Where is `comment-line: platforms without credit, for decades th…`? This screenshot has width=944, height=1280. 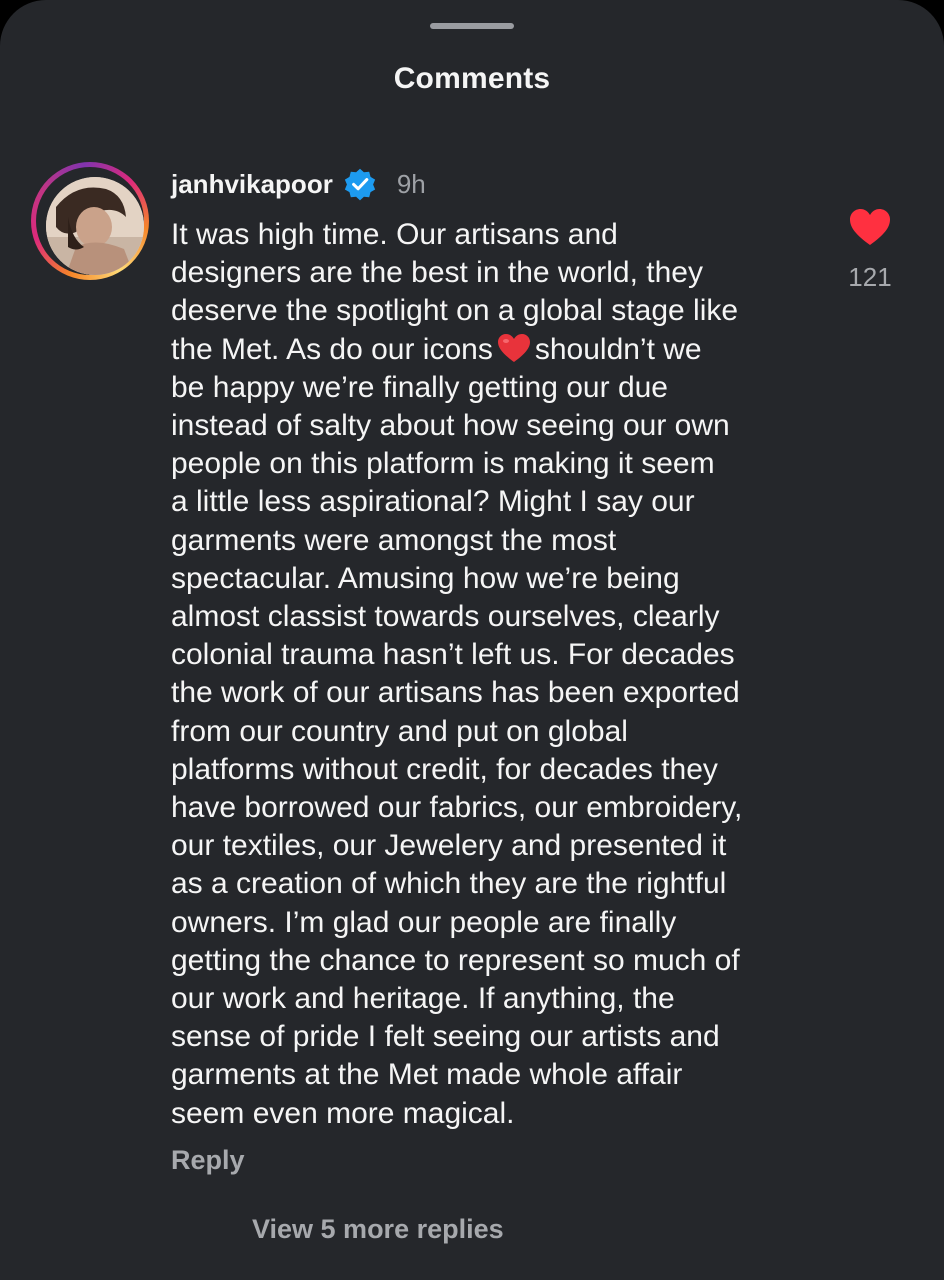
comment-line: platforms without credit, for decades th… is located at coordinates (444, 769).